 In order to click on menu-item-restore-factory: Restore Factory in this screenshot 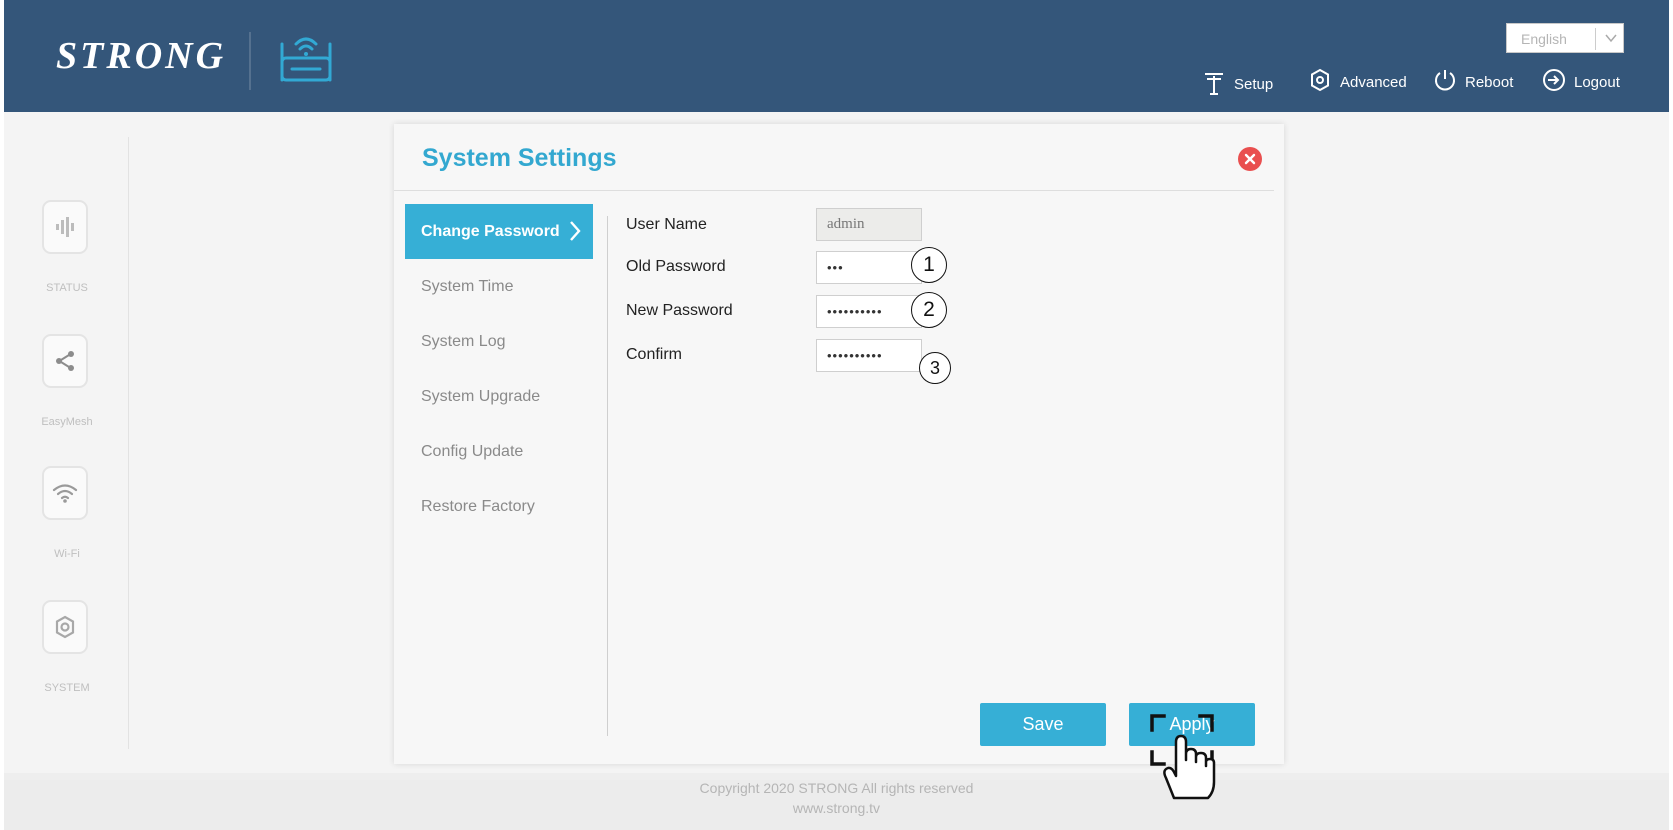, I will do `click(499, 506)`.